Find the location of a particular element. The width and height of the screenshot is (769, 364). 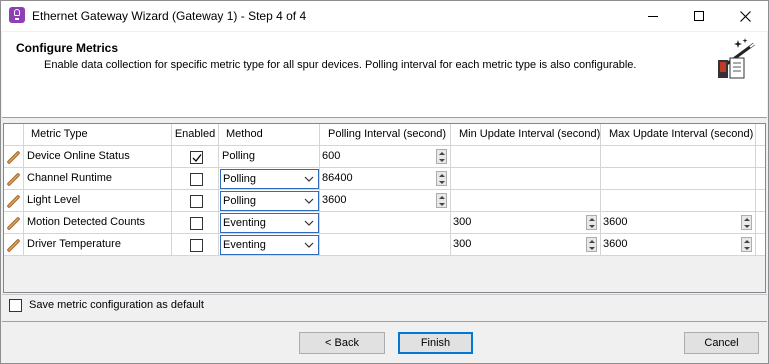

chevron-down-icon is located at coordinates (309, 179).